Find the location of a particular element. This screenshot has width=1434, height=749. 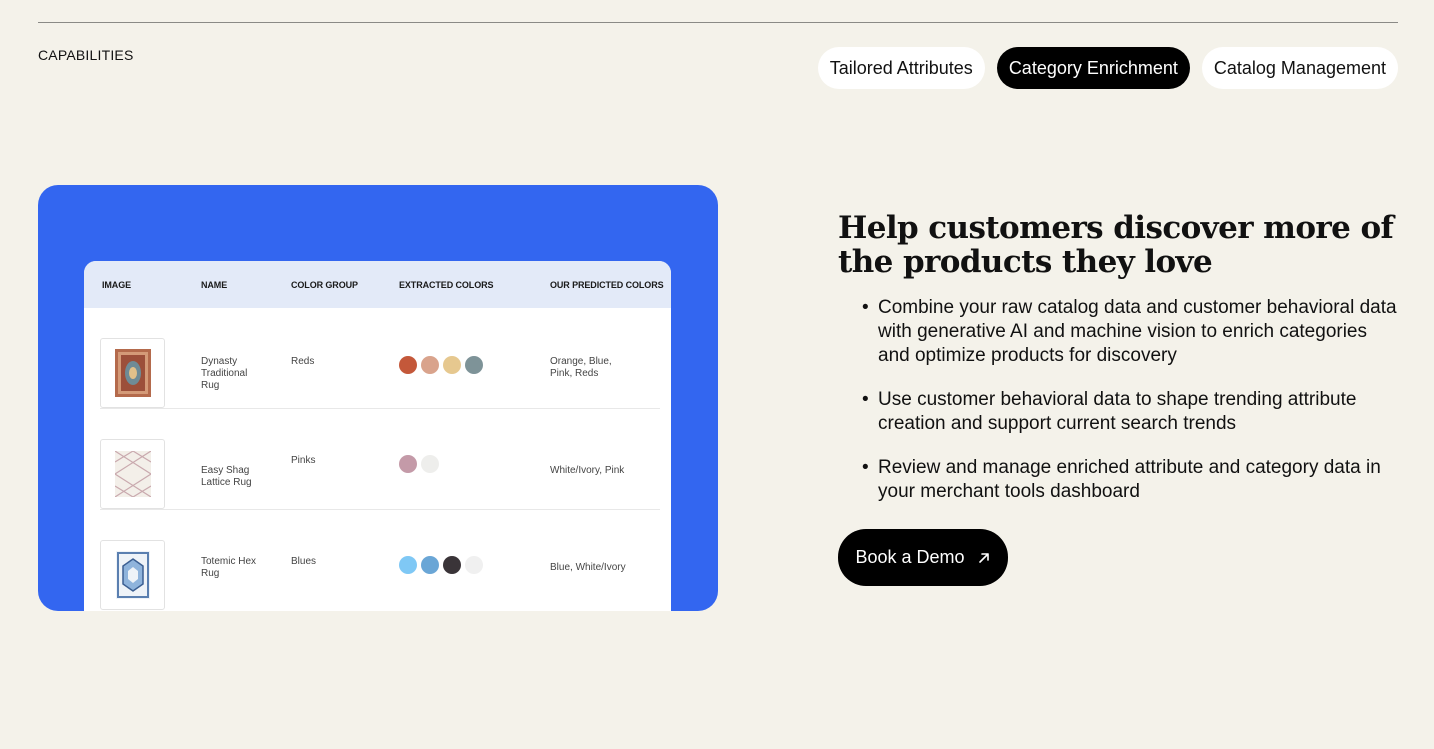

column-header-image: IMAGE is located at coordinates (117, 285).